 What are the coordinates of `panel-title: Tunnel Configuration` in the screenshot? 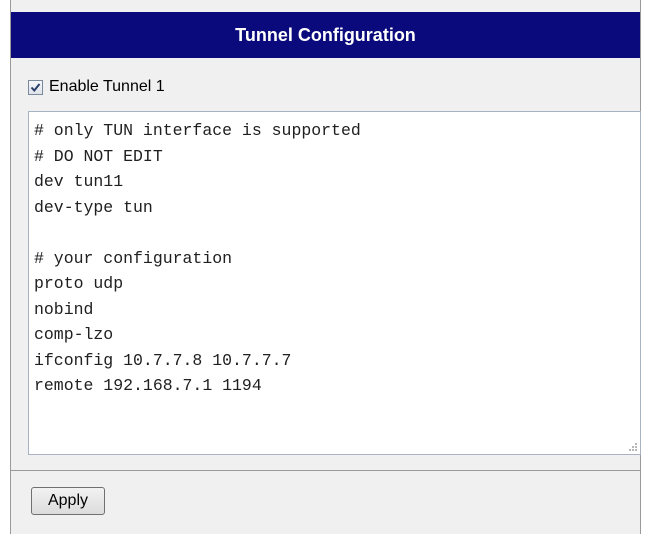 It's located at (325, 35).